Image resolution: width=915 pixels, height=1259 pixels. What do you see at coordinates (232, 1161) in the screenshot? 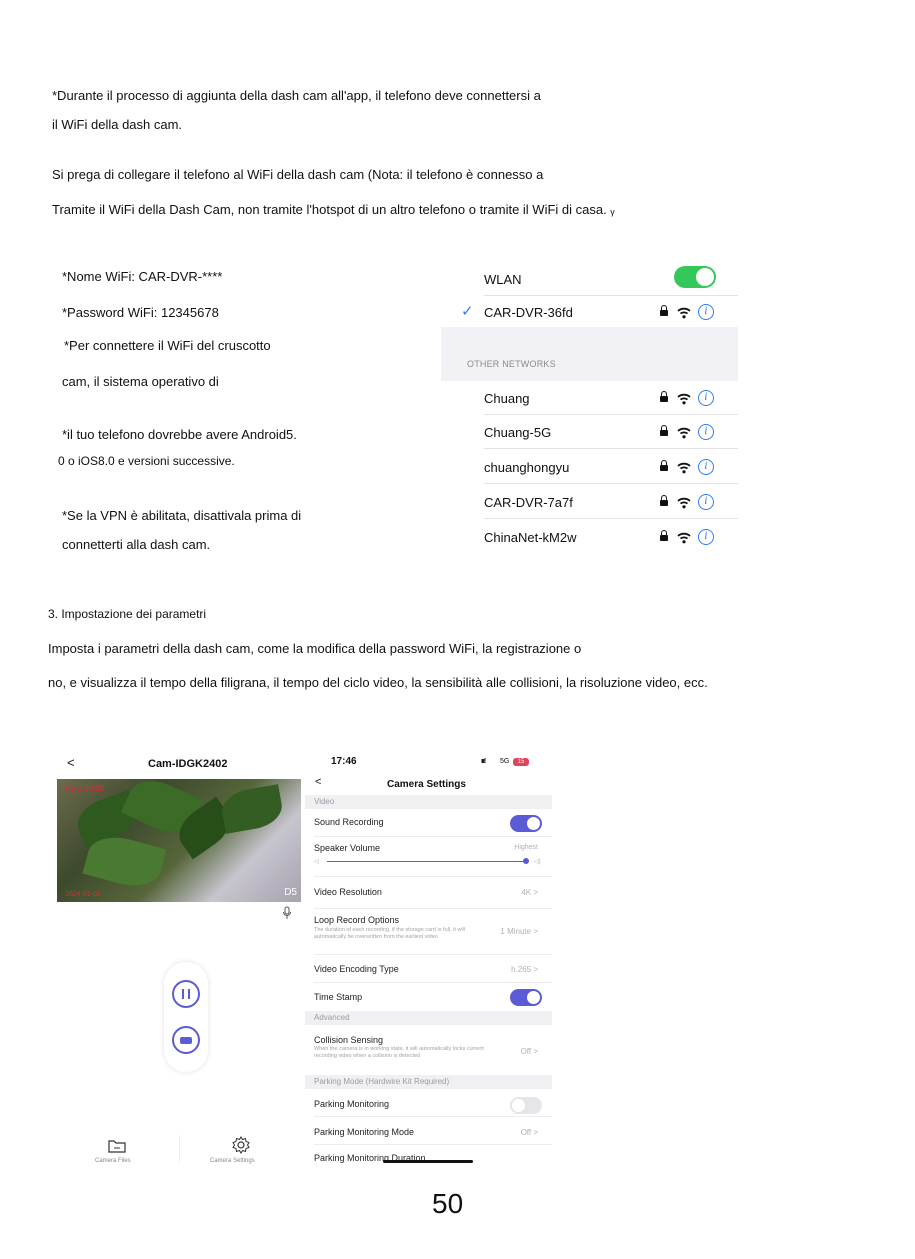
I see `tab-camera-settings: Camera Settings` at bounding box center [232, 1161].